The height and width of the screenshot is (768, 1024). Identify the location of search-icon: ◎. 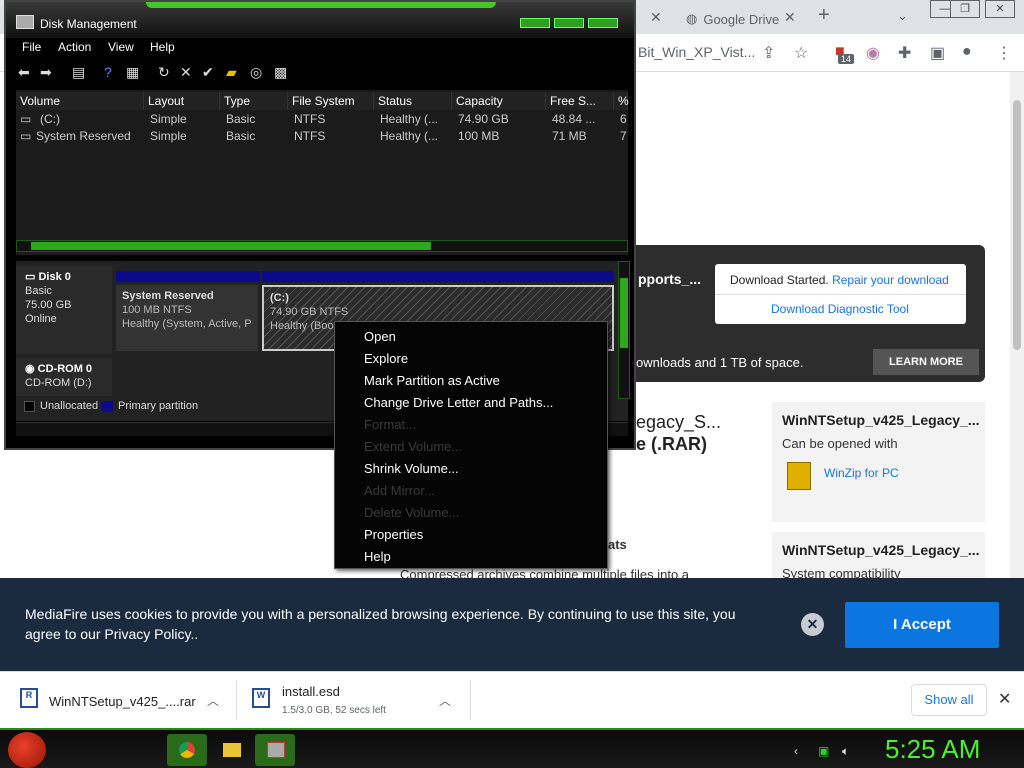
(256, 72).